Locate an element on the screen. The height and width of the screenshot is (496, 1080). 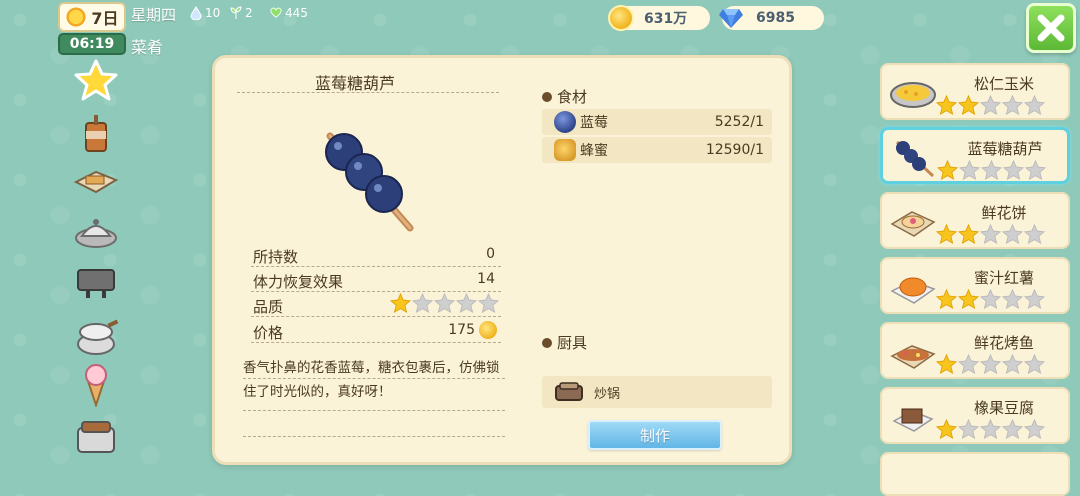
info-value-owned: 0 is located at coordinates (490, 254).